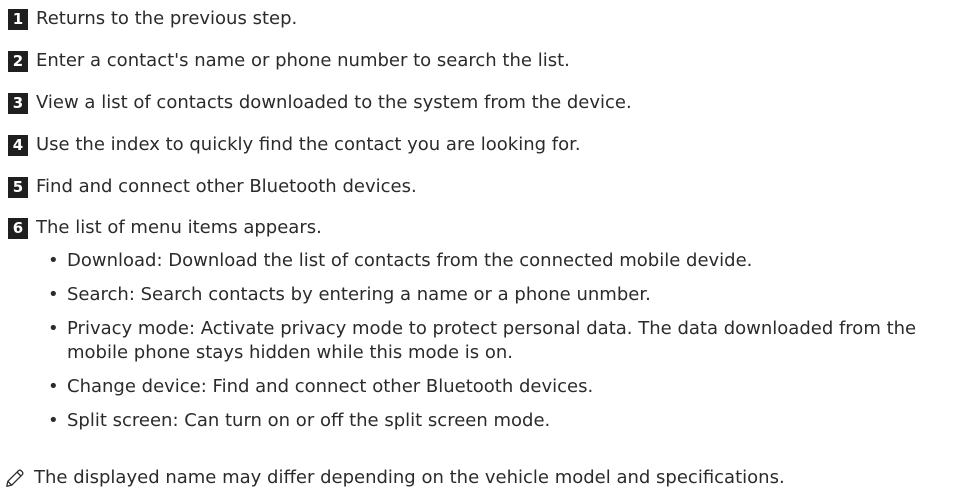  I want to click on step-1: 1 Returns to the previous step., so click(152, 19).